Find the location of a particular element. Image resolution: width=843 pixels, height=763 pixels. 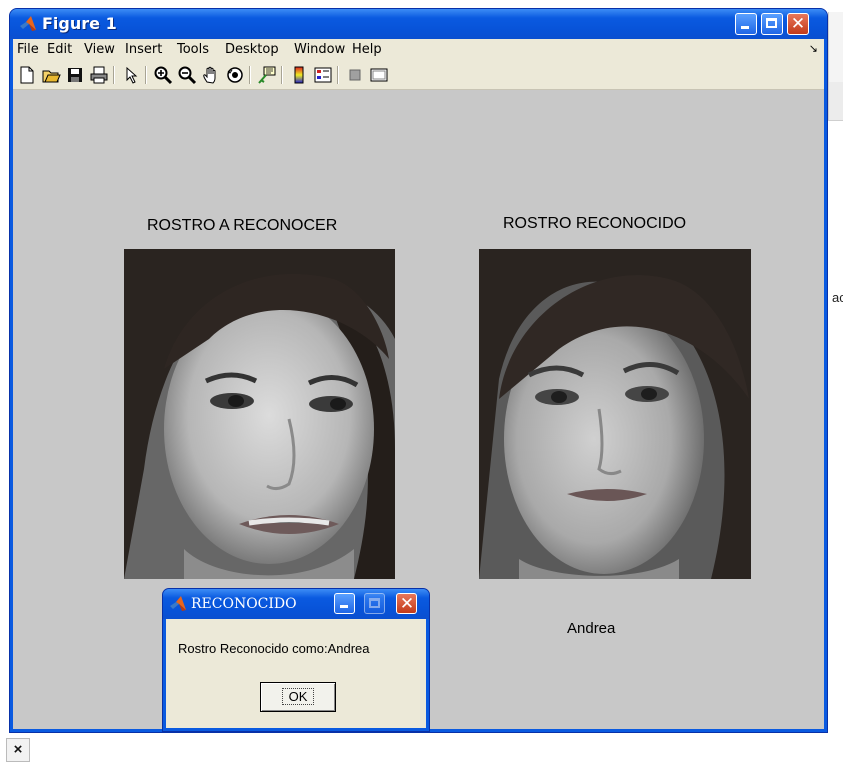

maximize-button is located at coordinates (772, 24).